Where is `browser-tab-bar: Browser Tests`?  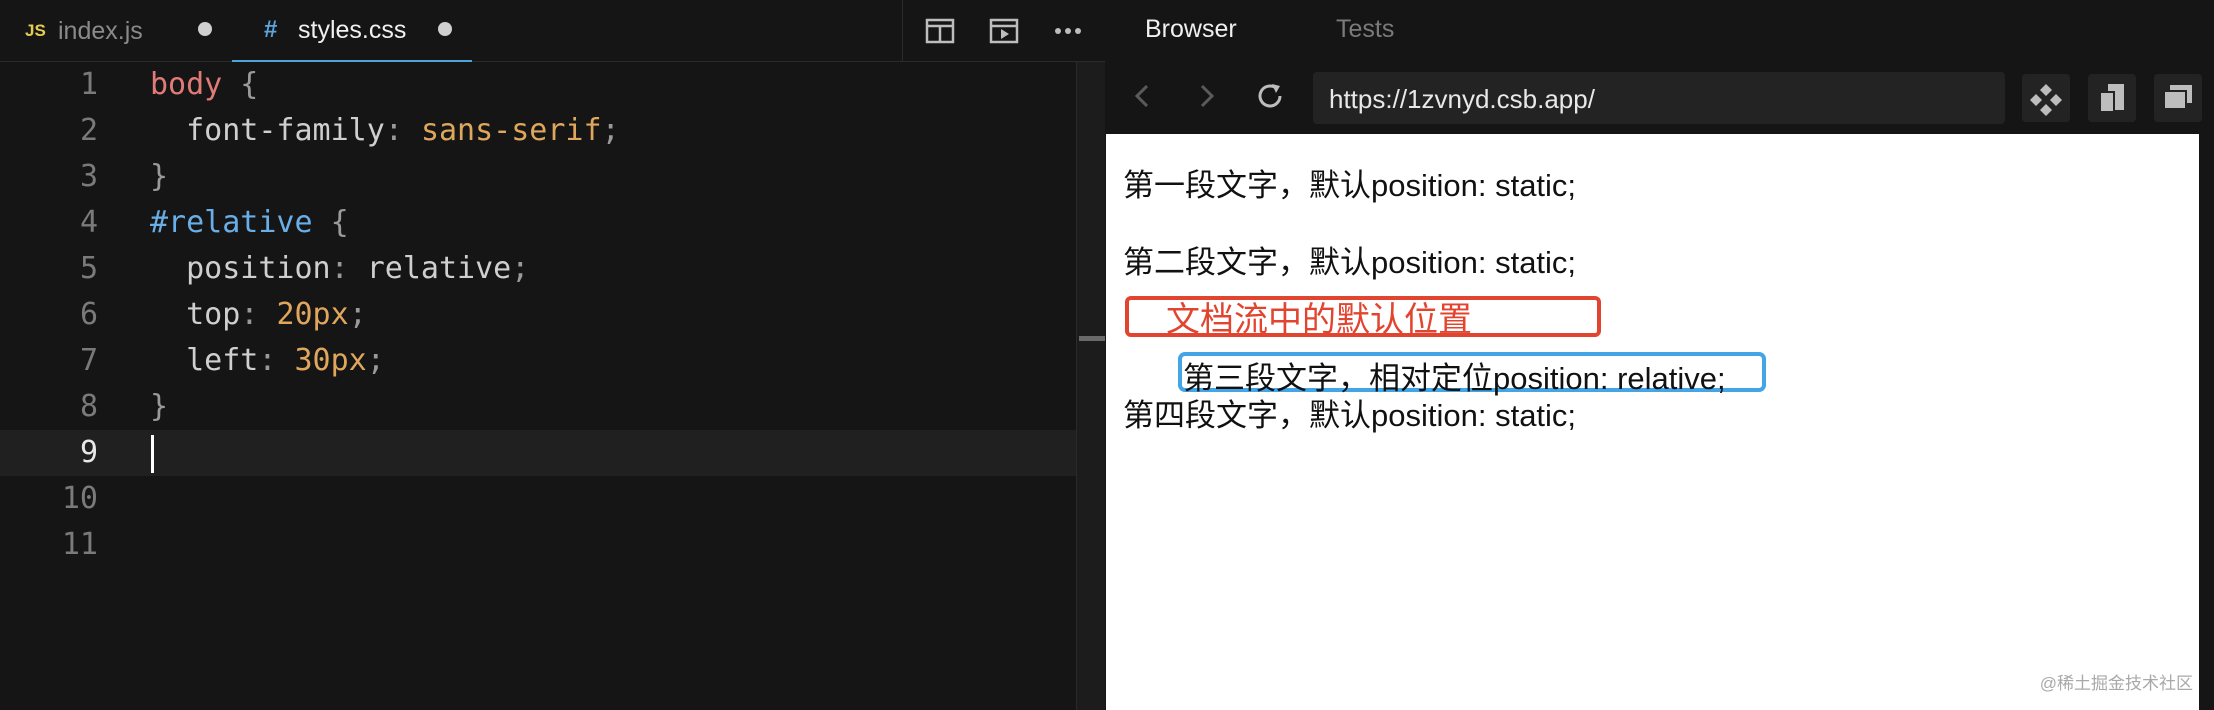
browser-tab-bar: Browser Tests is located at coordinates (1659, 30).